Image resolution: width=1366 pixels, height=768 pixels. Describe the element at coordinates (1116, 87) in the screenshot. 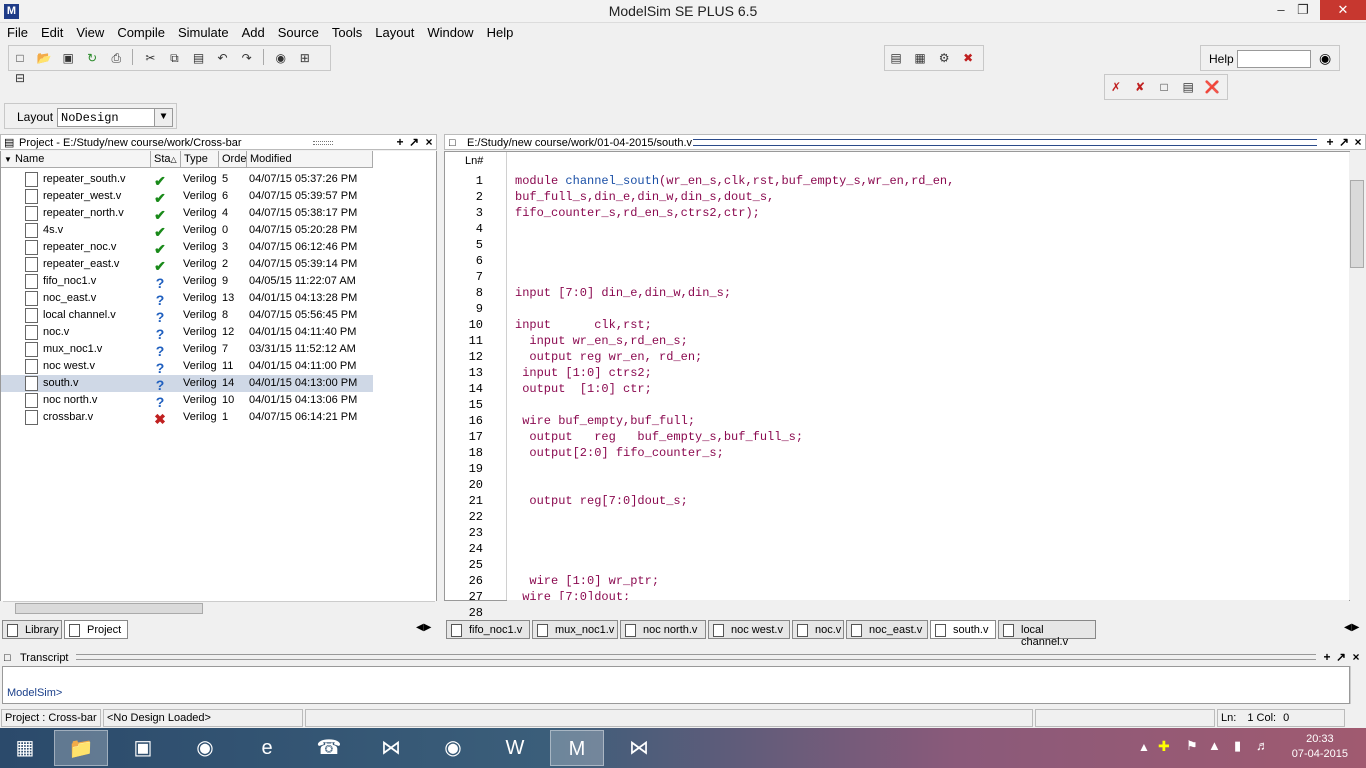

I see `delete-bookmark-icon: ✗` at that location.